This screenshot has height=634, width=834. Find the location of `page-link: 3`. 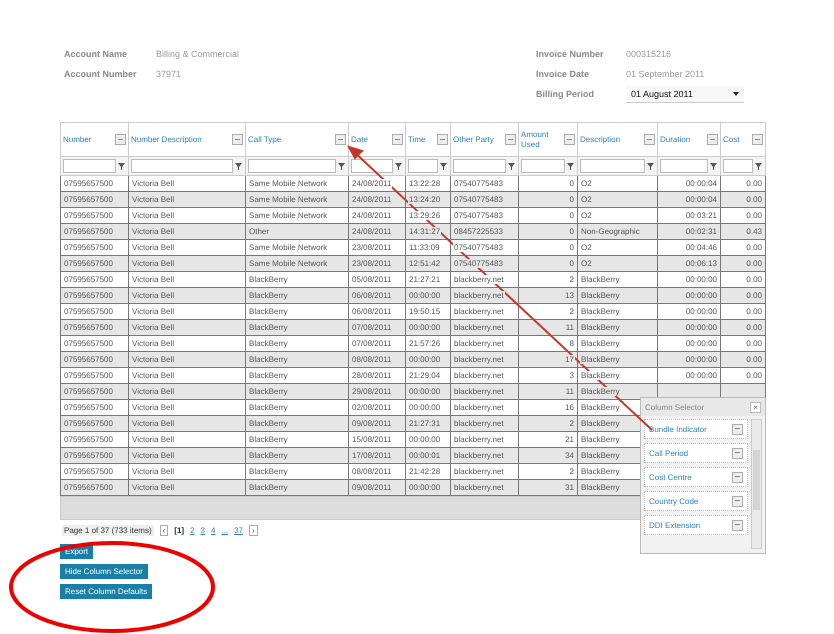

page-link: 3 is located at coordinates (202, 530).